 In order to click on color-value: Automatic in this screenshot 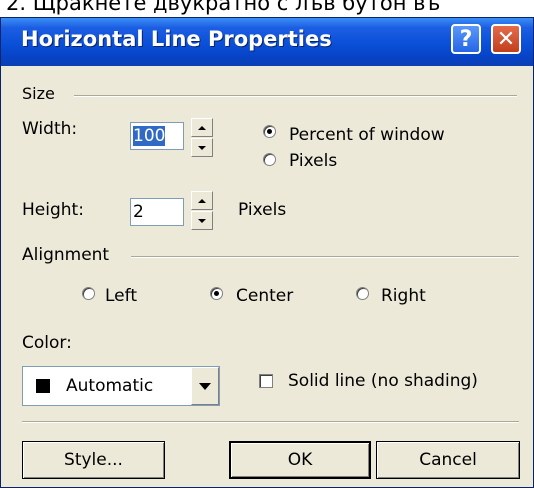, I will do `click(110, 386)`.